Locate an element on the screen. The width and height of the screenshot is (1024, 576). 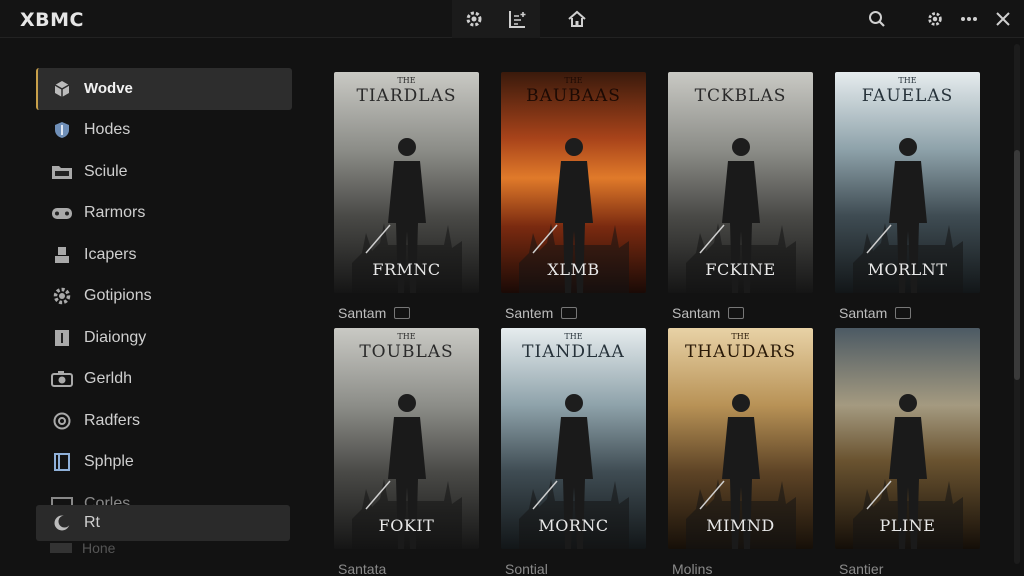
poster-subtitle: MORLNT is located at coordinates (907, 269).